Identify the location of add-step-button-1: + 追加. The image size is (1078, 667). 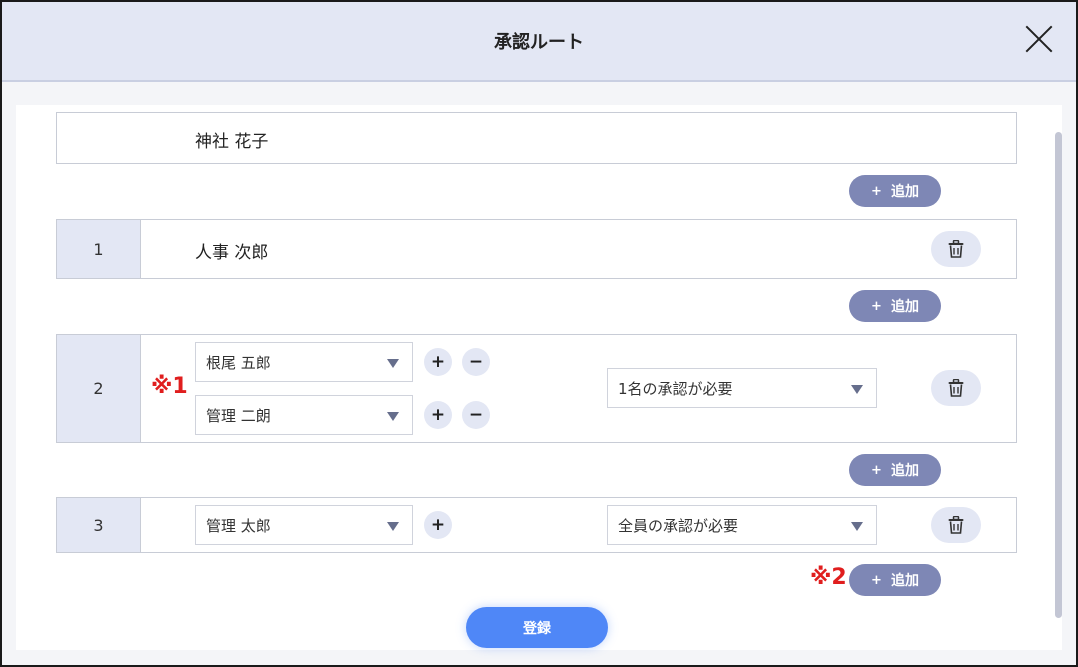
(895, 191).